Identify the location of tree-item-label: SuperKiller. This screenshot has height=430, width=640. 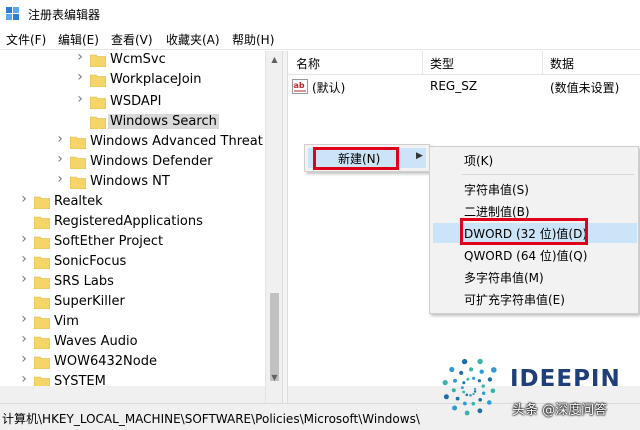
(89, 301).